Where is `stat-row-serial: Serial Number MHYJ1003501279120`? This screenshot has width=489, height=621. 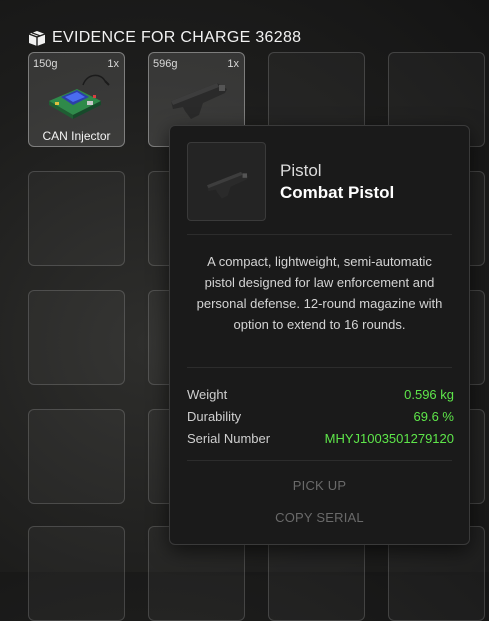
stat-row-serial: Serial Number MHYJ1003501279120 is located at coordinates (320, 438).